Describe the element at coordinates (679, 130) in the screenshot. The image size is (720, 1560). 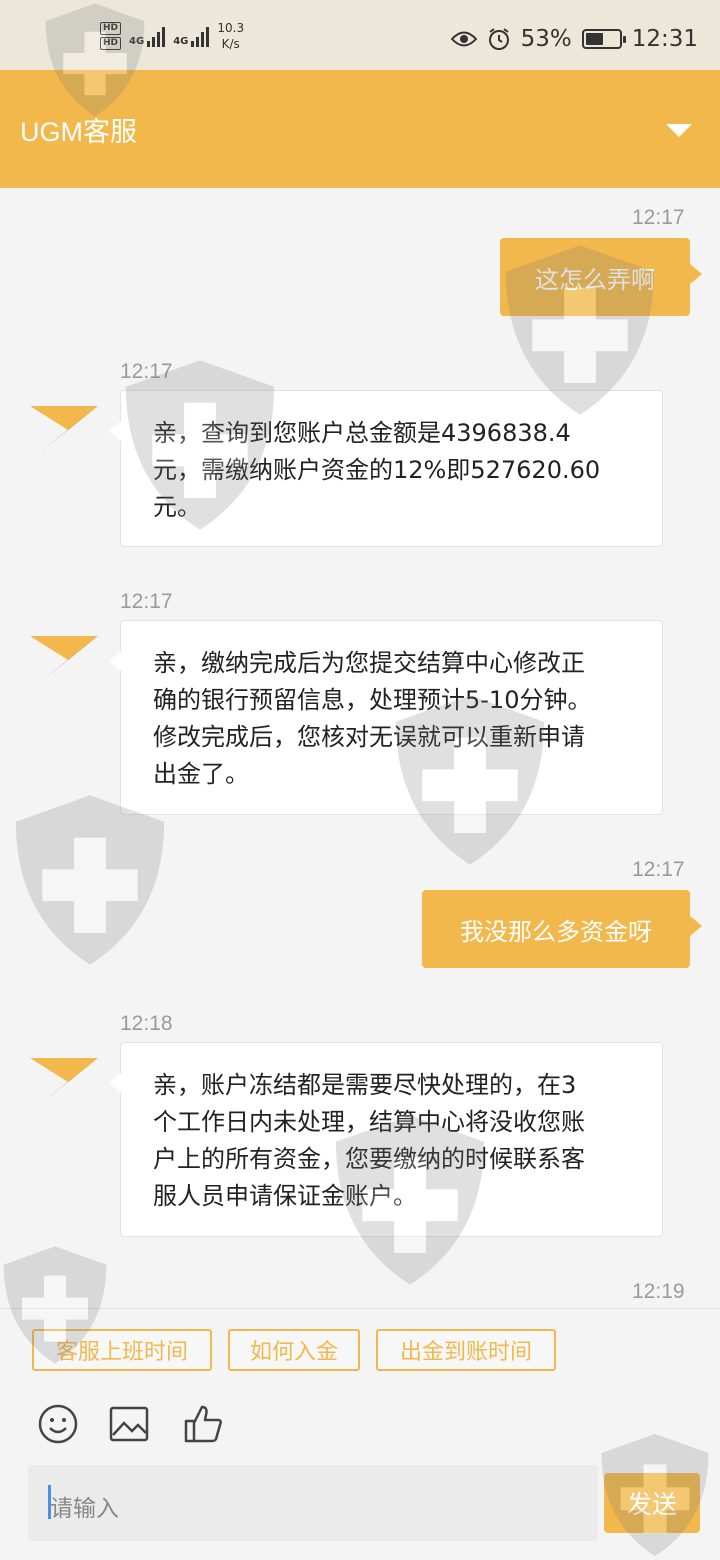
I see `chevron-down-icon` at that location.